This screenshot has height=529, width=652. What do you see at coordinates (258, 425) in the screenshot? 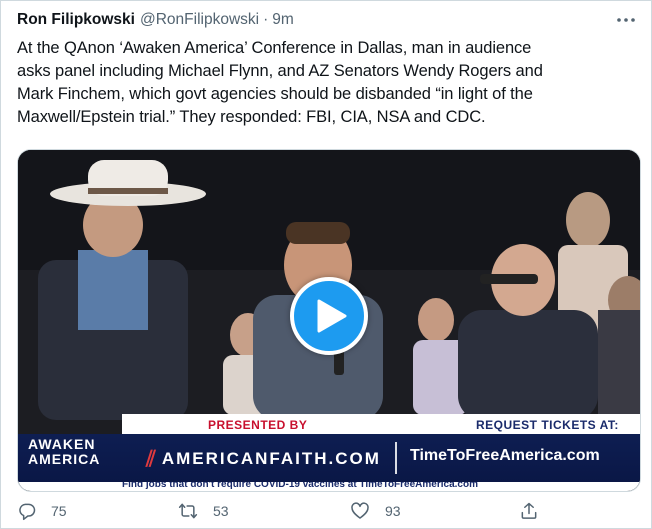
I see `banner-presented-by: PRESENTED BY` at bounding box center [258, 425].